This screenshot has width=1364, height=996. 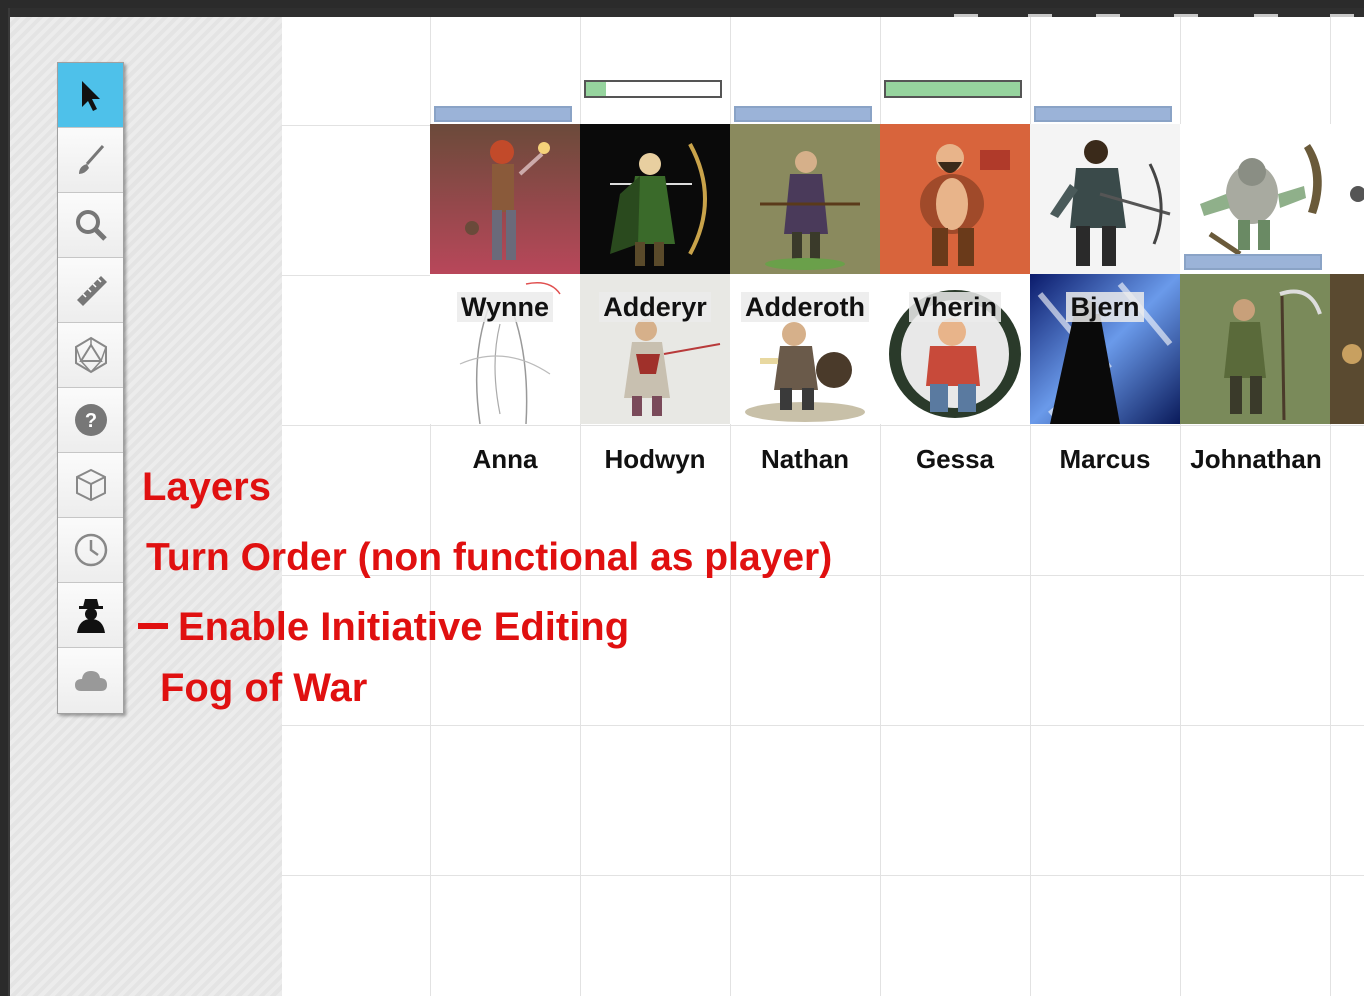 I want to click on player-label: Marcus, so click(x=1105, y=459).